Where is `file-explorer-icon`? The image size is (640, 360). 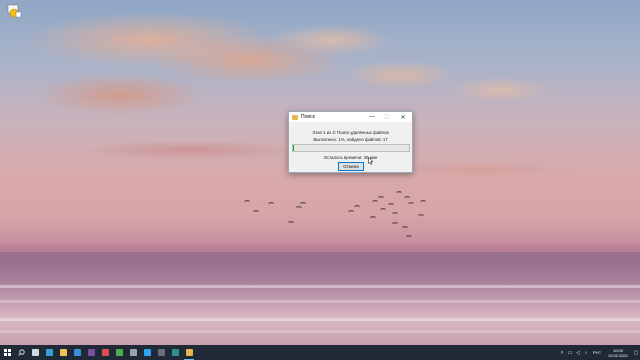
file-explorer-icon is located at coordinates (63, 352).